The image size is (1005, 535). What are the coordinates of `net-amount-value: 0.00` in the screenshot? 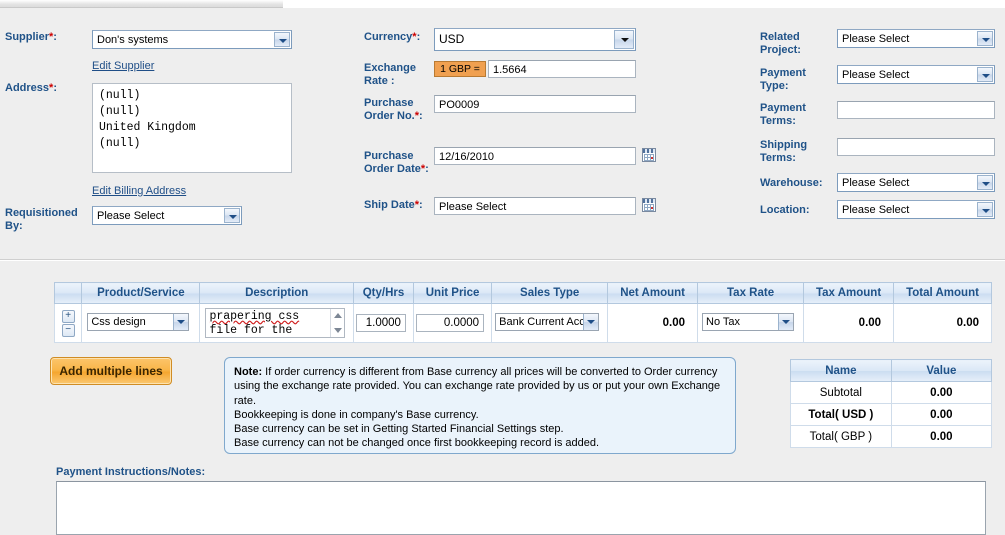 It's located at (653, 323).